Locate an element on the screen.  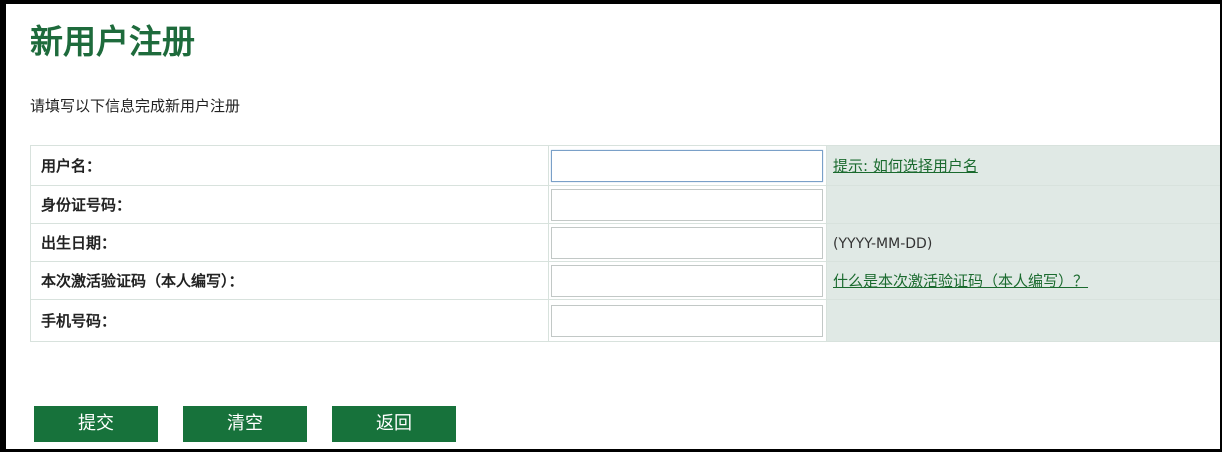
id-number-hint-cell is located at coordinates (1023, 204).